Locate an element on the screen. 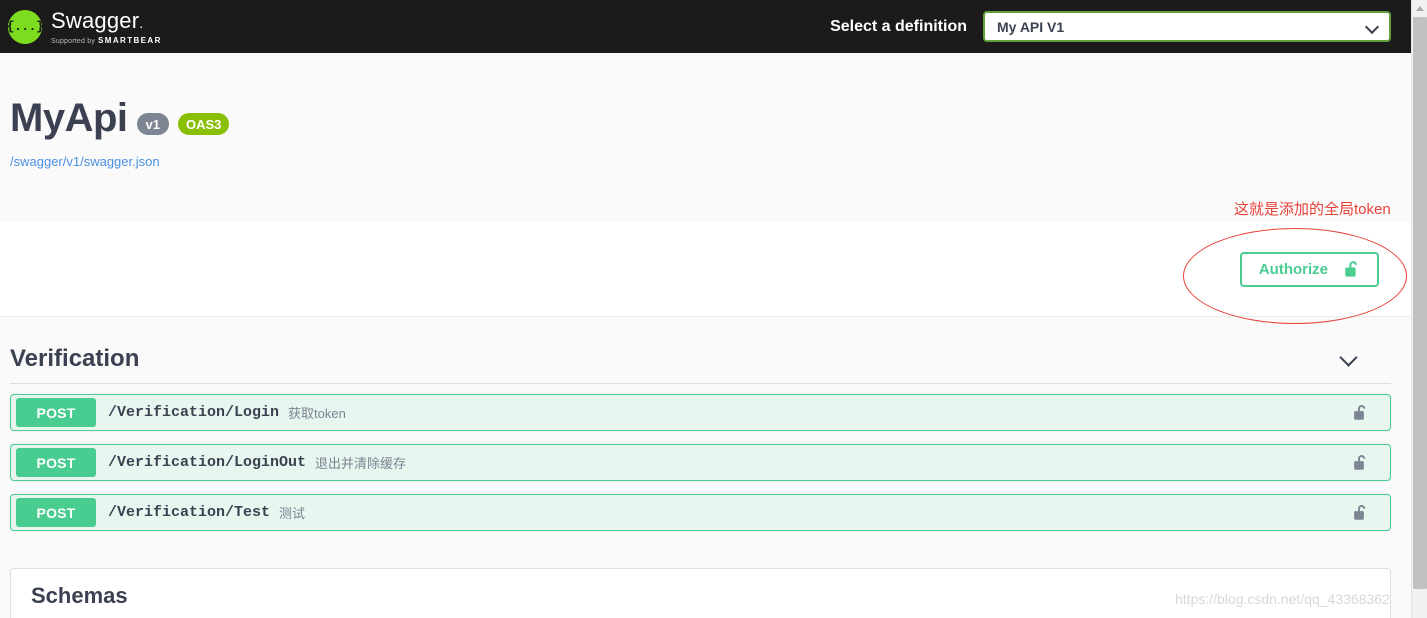 The width and height of the screenshot is (1427, 618). page-title: MyApi is located at coordinates (69, 118).